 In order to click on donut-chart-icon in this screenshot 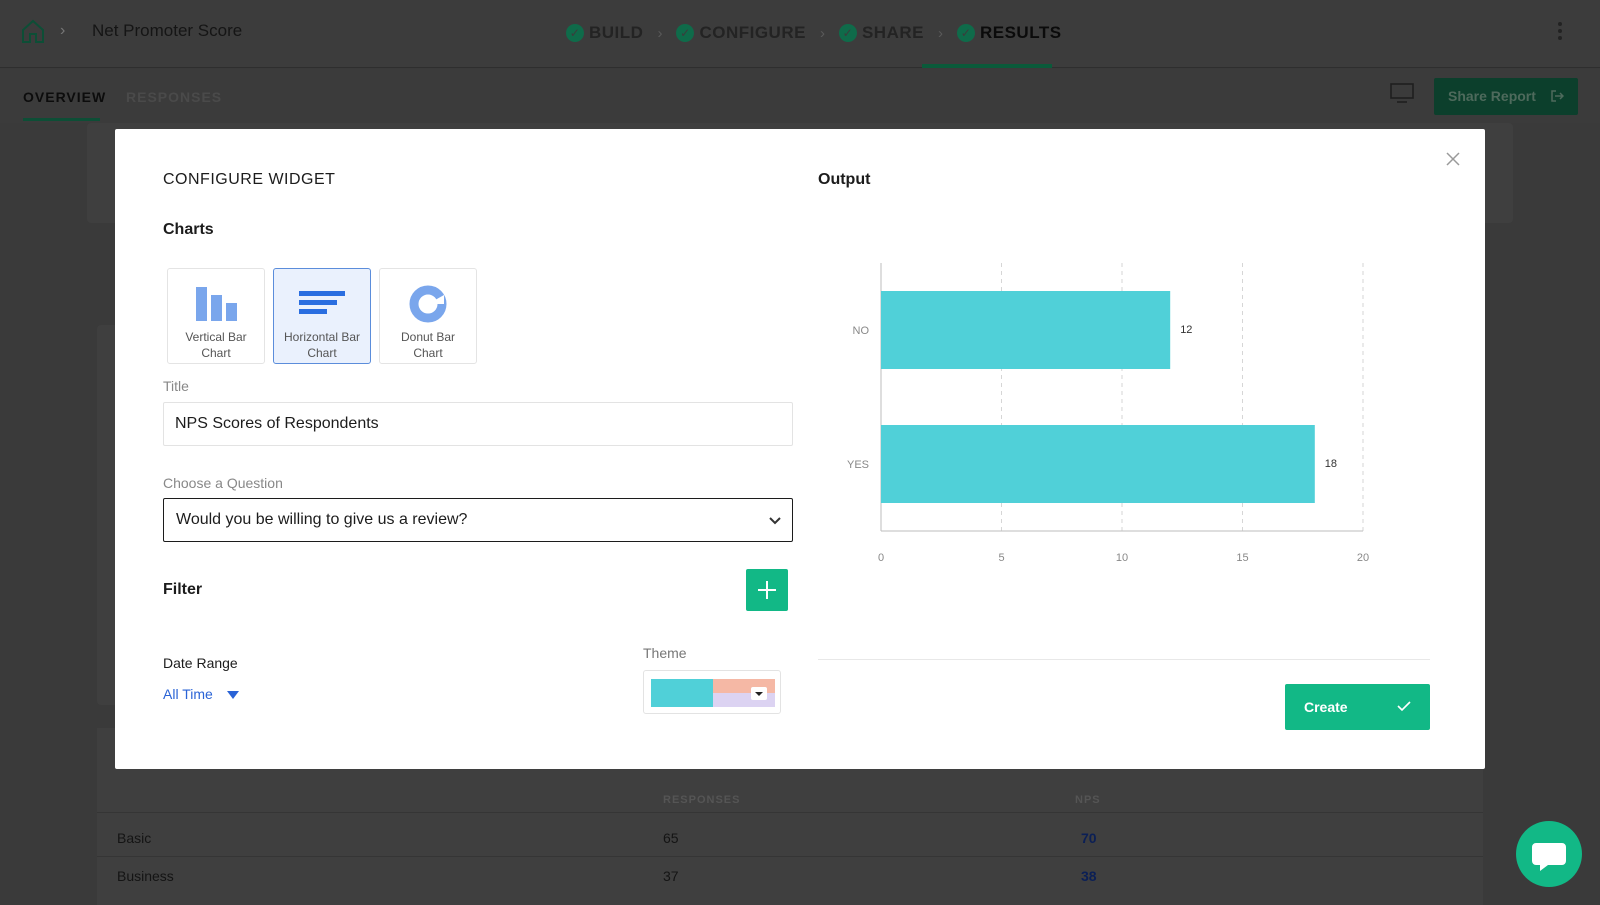, I will do `click(428, 304)`.